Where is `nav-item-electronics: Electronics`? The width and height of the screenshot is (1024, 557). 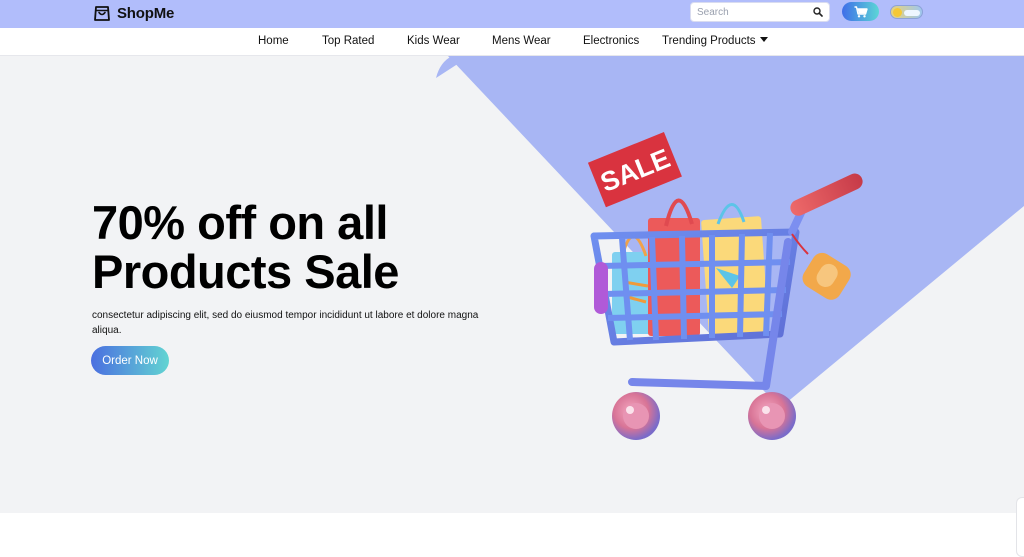 nav-item-electronics: Electronics is located at coordinates (611, 41).